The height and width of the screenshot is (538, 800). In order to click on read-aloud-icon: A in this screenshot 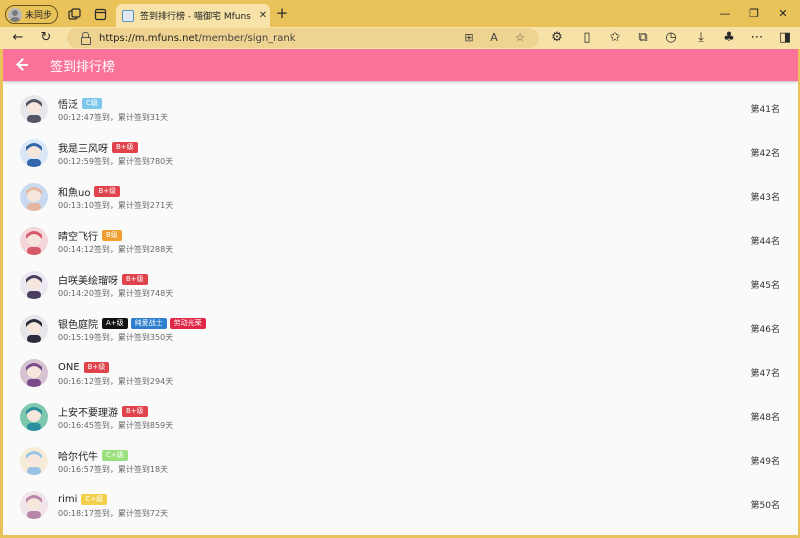, I will do `click(494, 38)`.